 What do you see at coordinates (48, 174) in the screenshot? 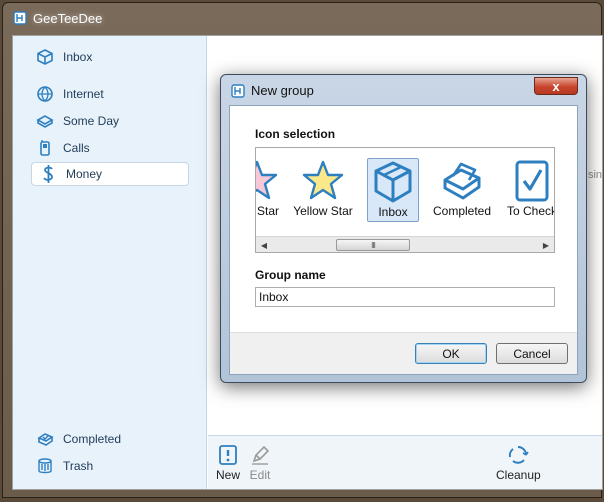
I see `dollar-icon` at bounding box center [48, 174].